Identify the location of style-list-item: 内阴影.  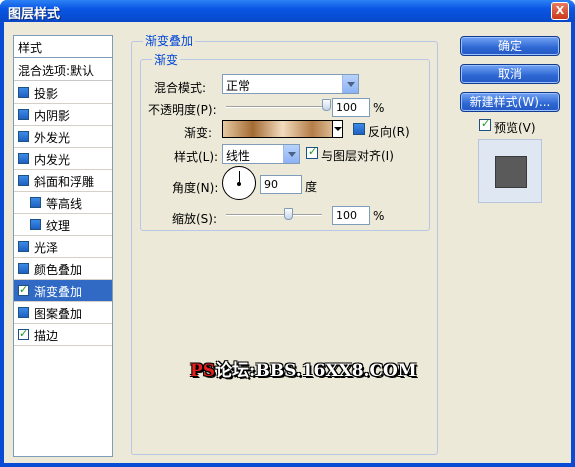
(63, 115).